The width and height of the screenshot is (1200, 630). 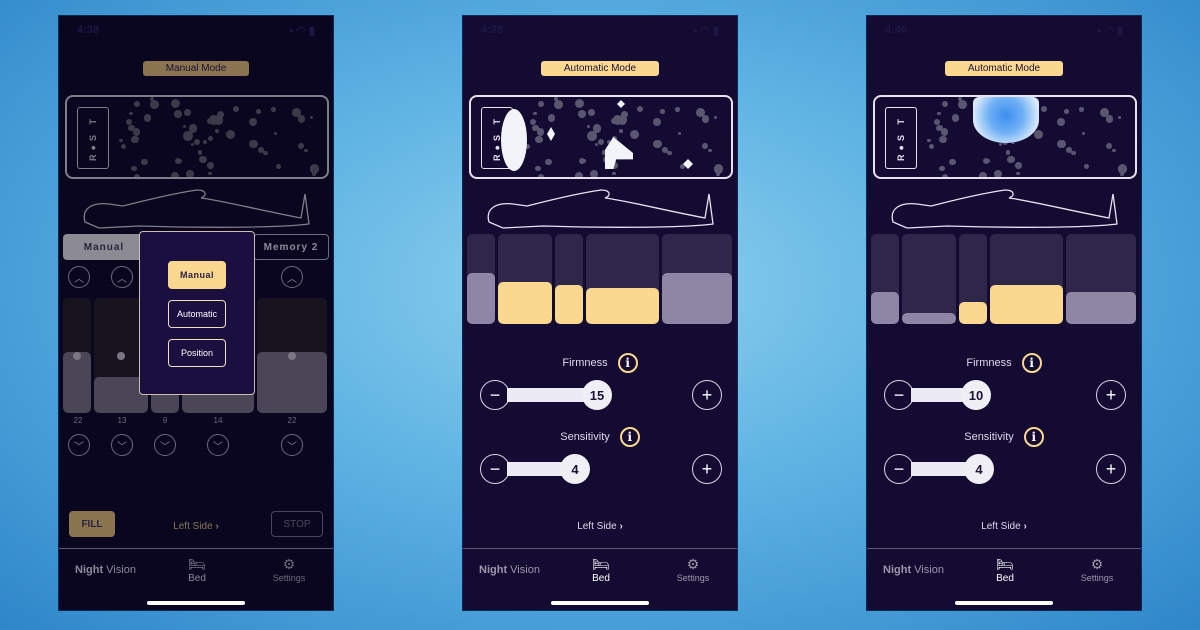 I want to click on firmness-slider-knob: 15, so click(x=597, y=395).